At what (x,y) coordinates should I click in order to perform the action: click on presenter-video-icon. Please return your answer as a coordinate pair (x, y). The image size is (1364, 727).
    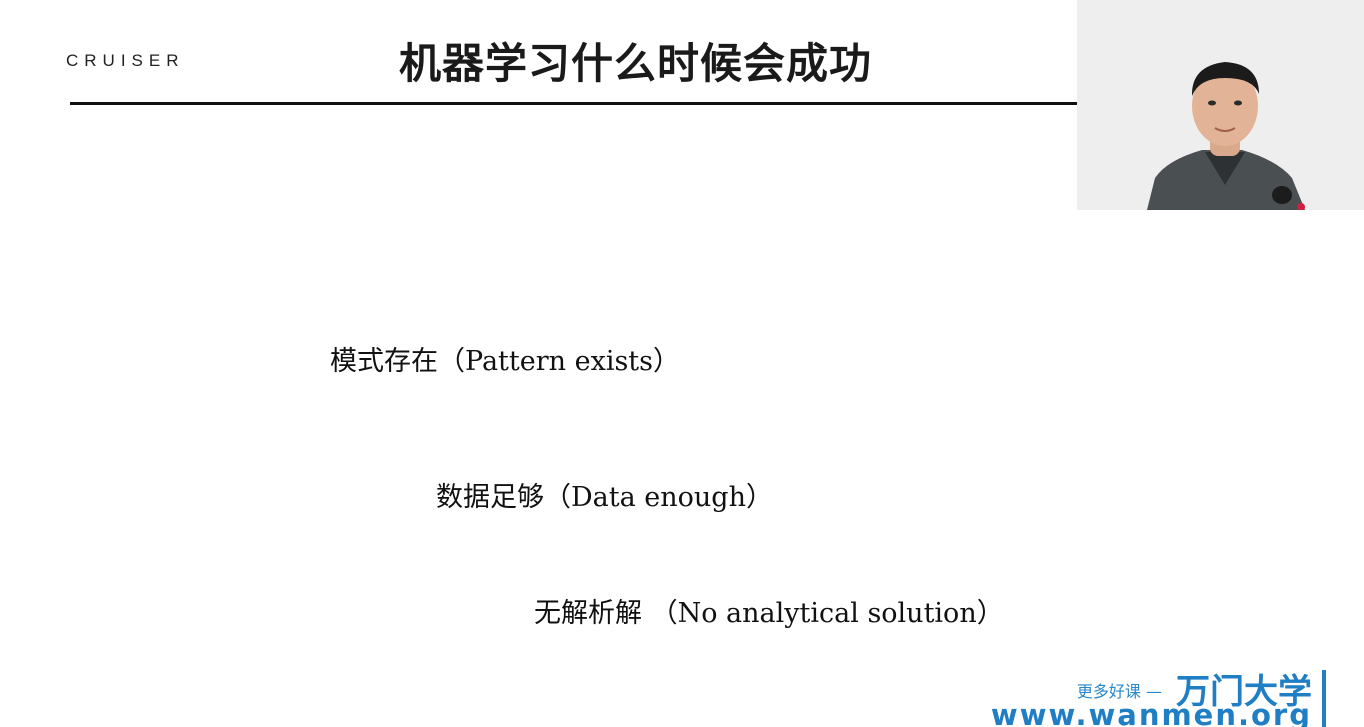
    Looking at the image, I should click on (1220, 105).